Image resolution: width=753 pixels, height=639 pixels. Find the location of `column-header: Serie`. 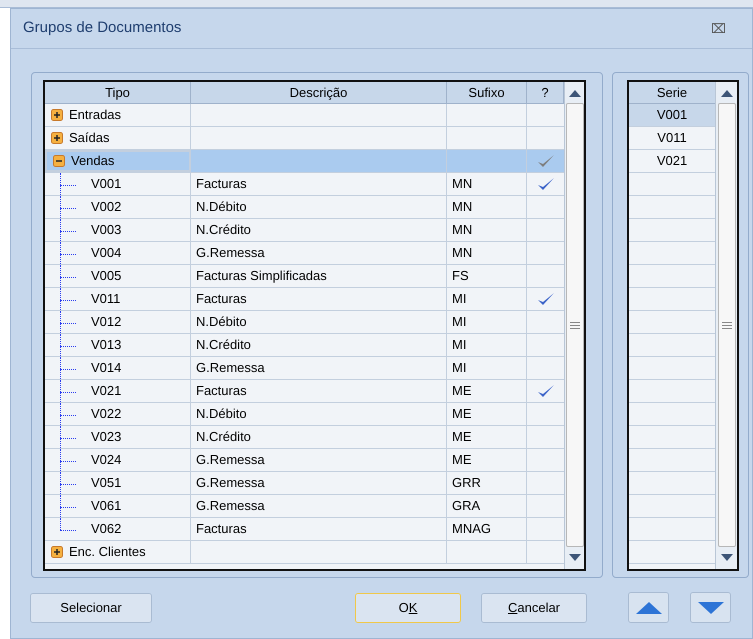

column-header: Serie is located at coordinates (672, 93).